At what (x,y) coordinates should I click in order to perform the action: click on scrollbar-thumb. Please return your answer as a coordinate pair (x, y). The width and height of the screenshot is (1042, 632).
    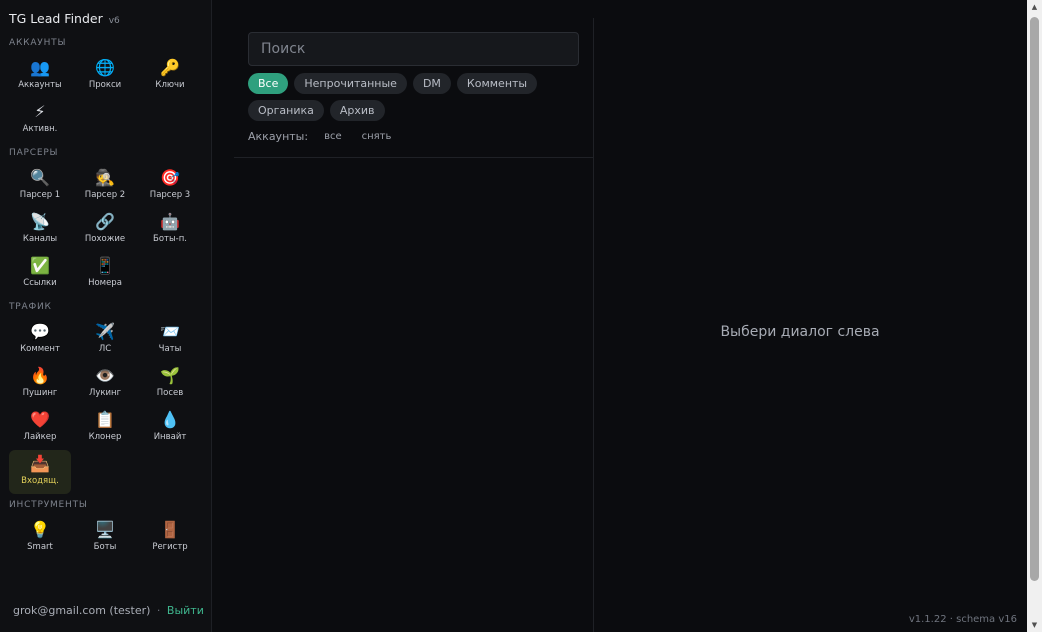
    Looking at the image, I should click on (1034, 299).